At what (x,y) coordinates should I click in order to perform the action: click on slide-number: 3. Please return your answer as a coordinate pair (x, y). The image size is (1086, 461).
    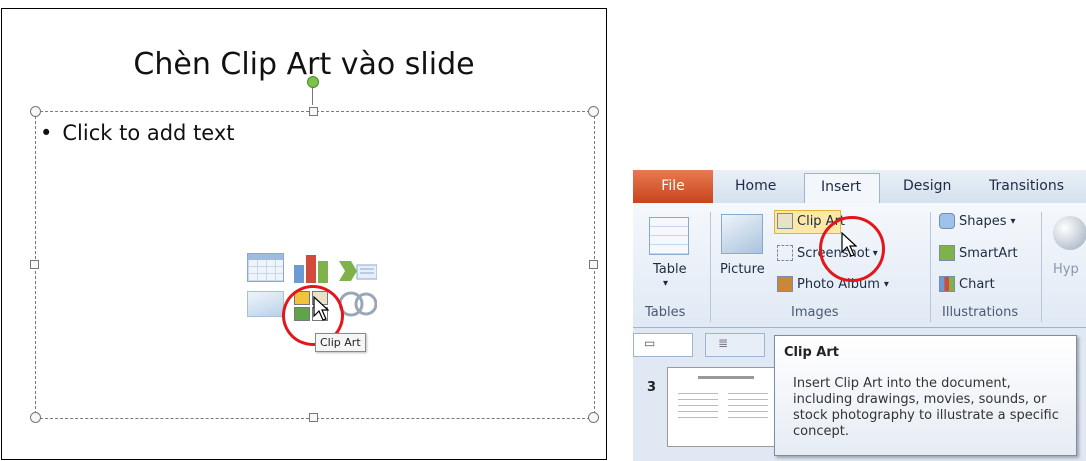
    Looking at the image, I should click on (652, 387).